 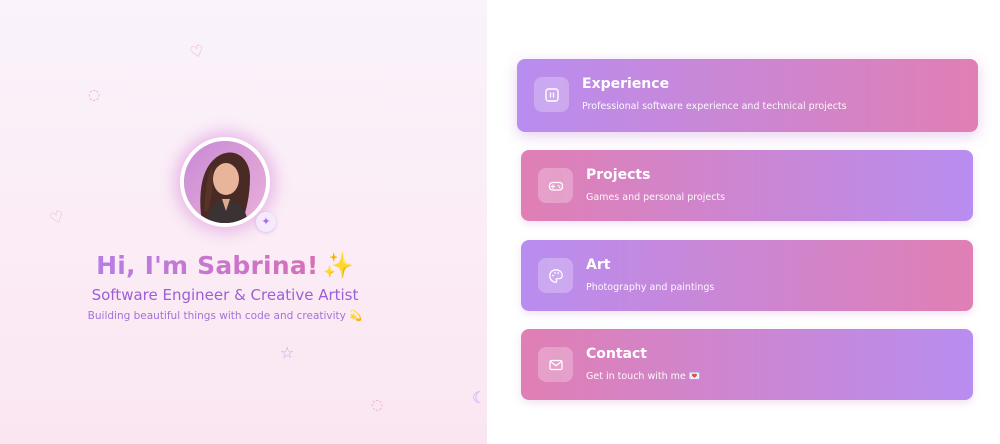 I want to click on hero-title: Hi, I'm Sabrina! ✨, so click(x=225, y=266).